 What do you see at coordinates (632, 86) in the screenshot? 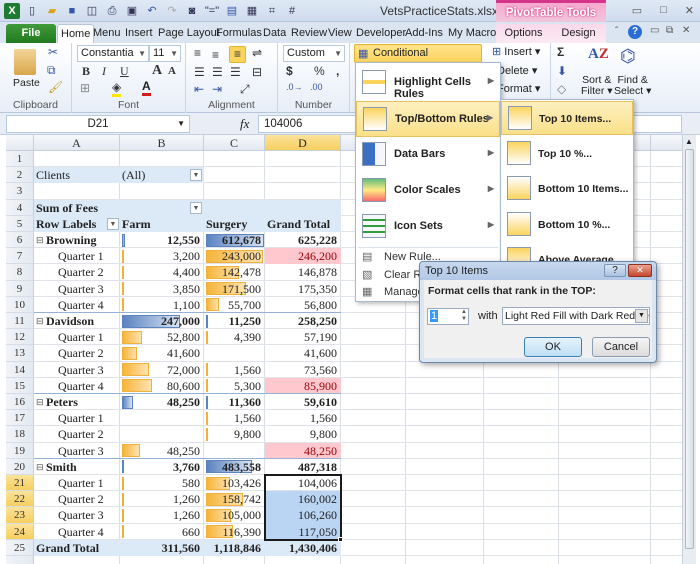
I see `find-select-button: Find & Select ▾` at bounding box center [632, 86].